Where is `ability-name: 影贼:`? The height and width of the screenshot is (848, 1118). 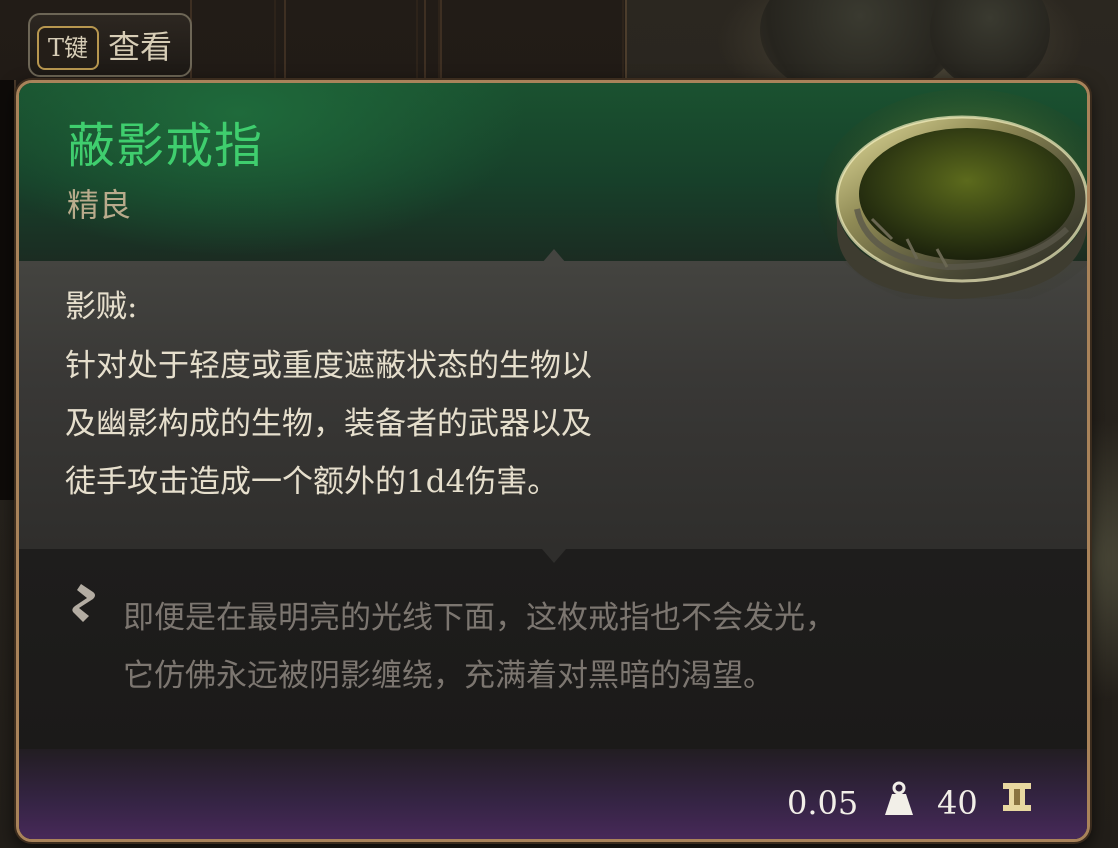
ability-name: 影贼: is located at coordinates (101, 307).